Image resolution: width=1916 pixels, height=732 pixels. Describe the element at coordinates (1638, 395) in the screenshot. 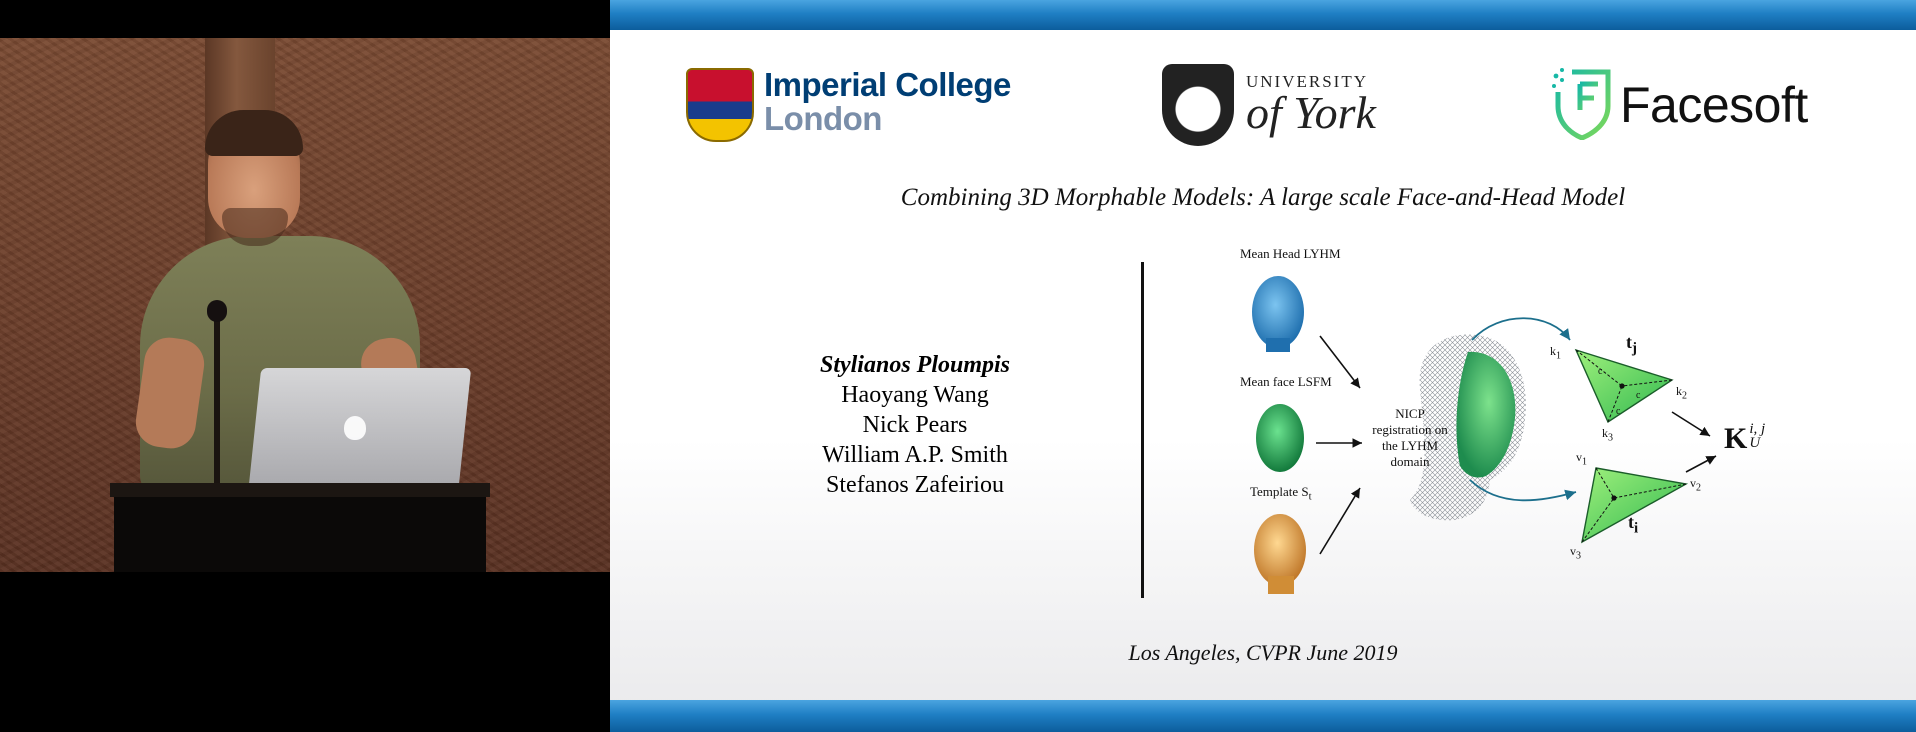

I see `centroid-label-c2: c` at that location.